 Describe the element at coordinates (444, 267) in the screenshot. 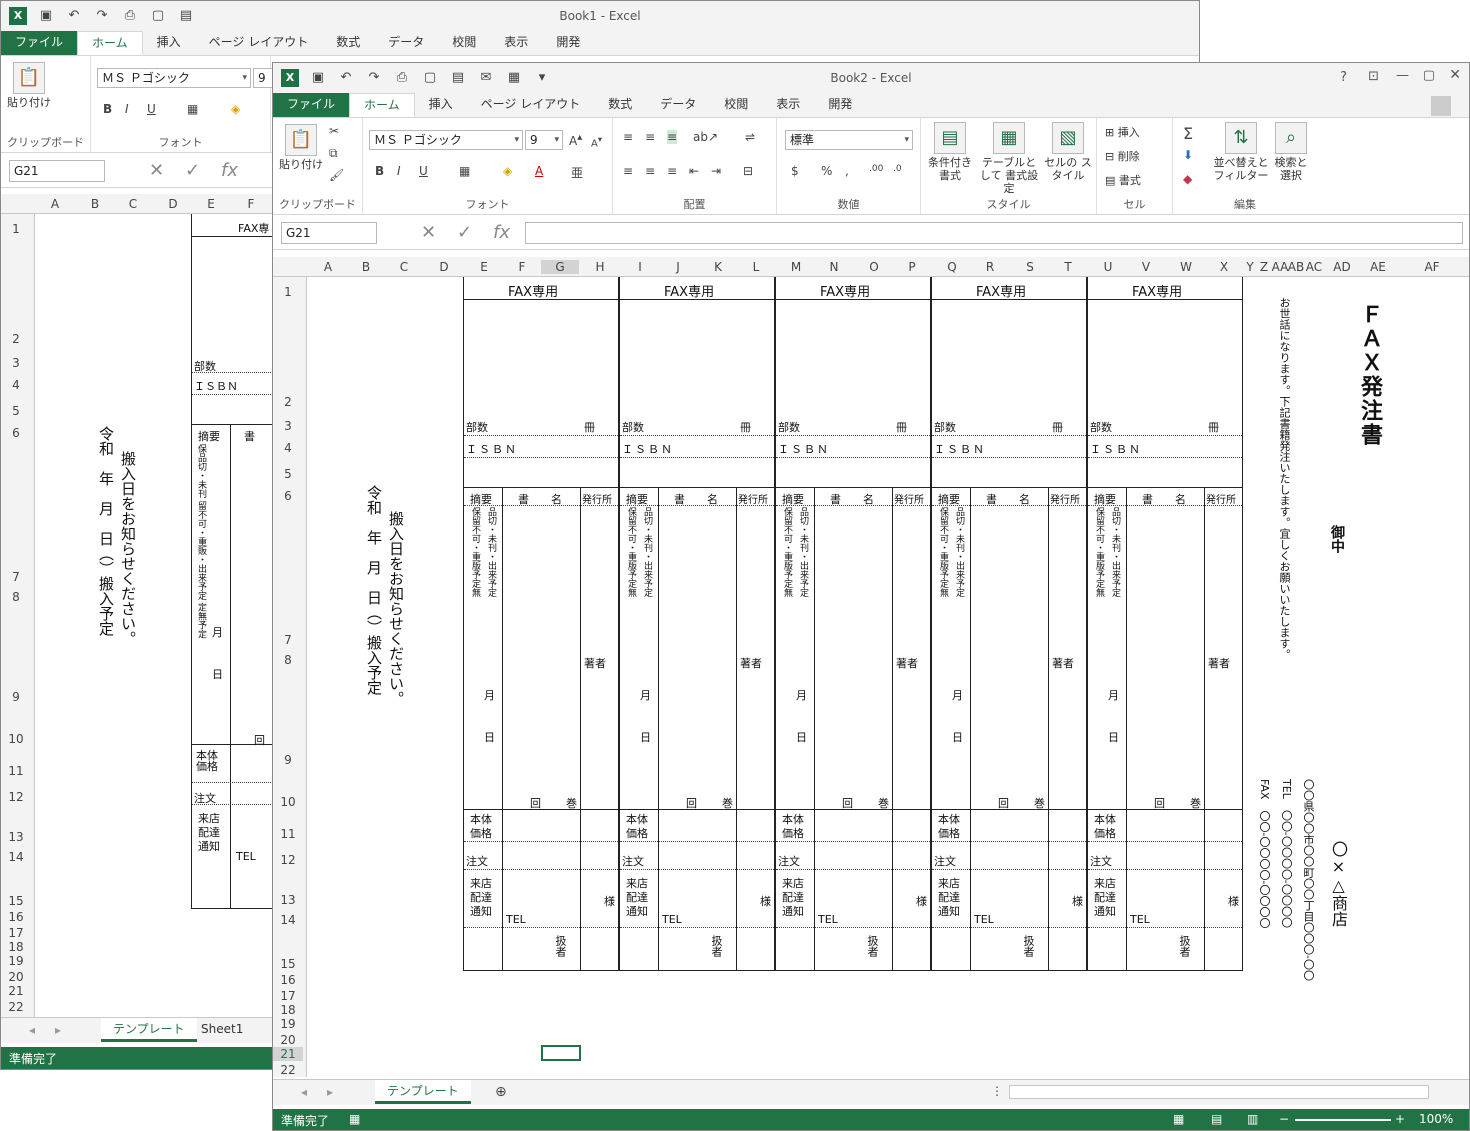

I see `col-header: D` at that location.